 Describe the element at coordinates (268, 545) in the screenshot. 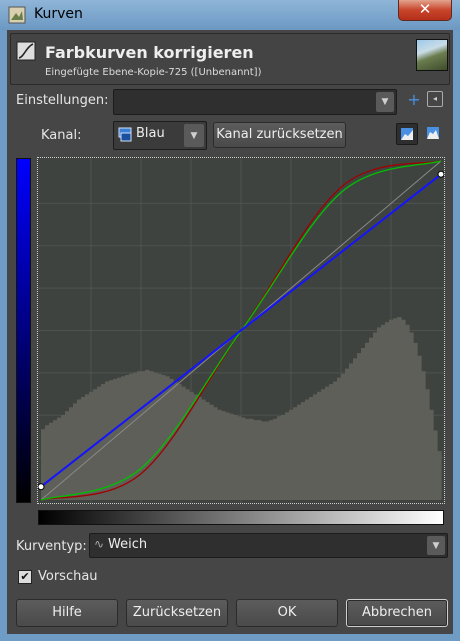

I see `curve-type-combo: ∿ Weich ▼` at that location.